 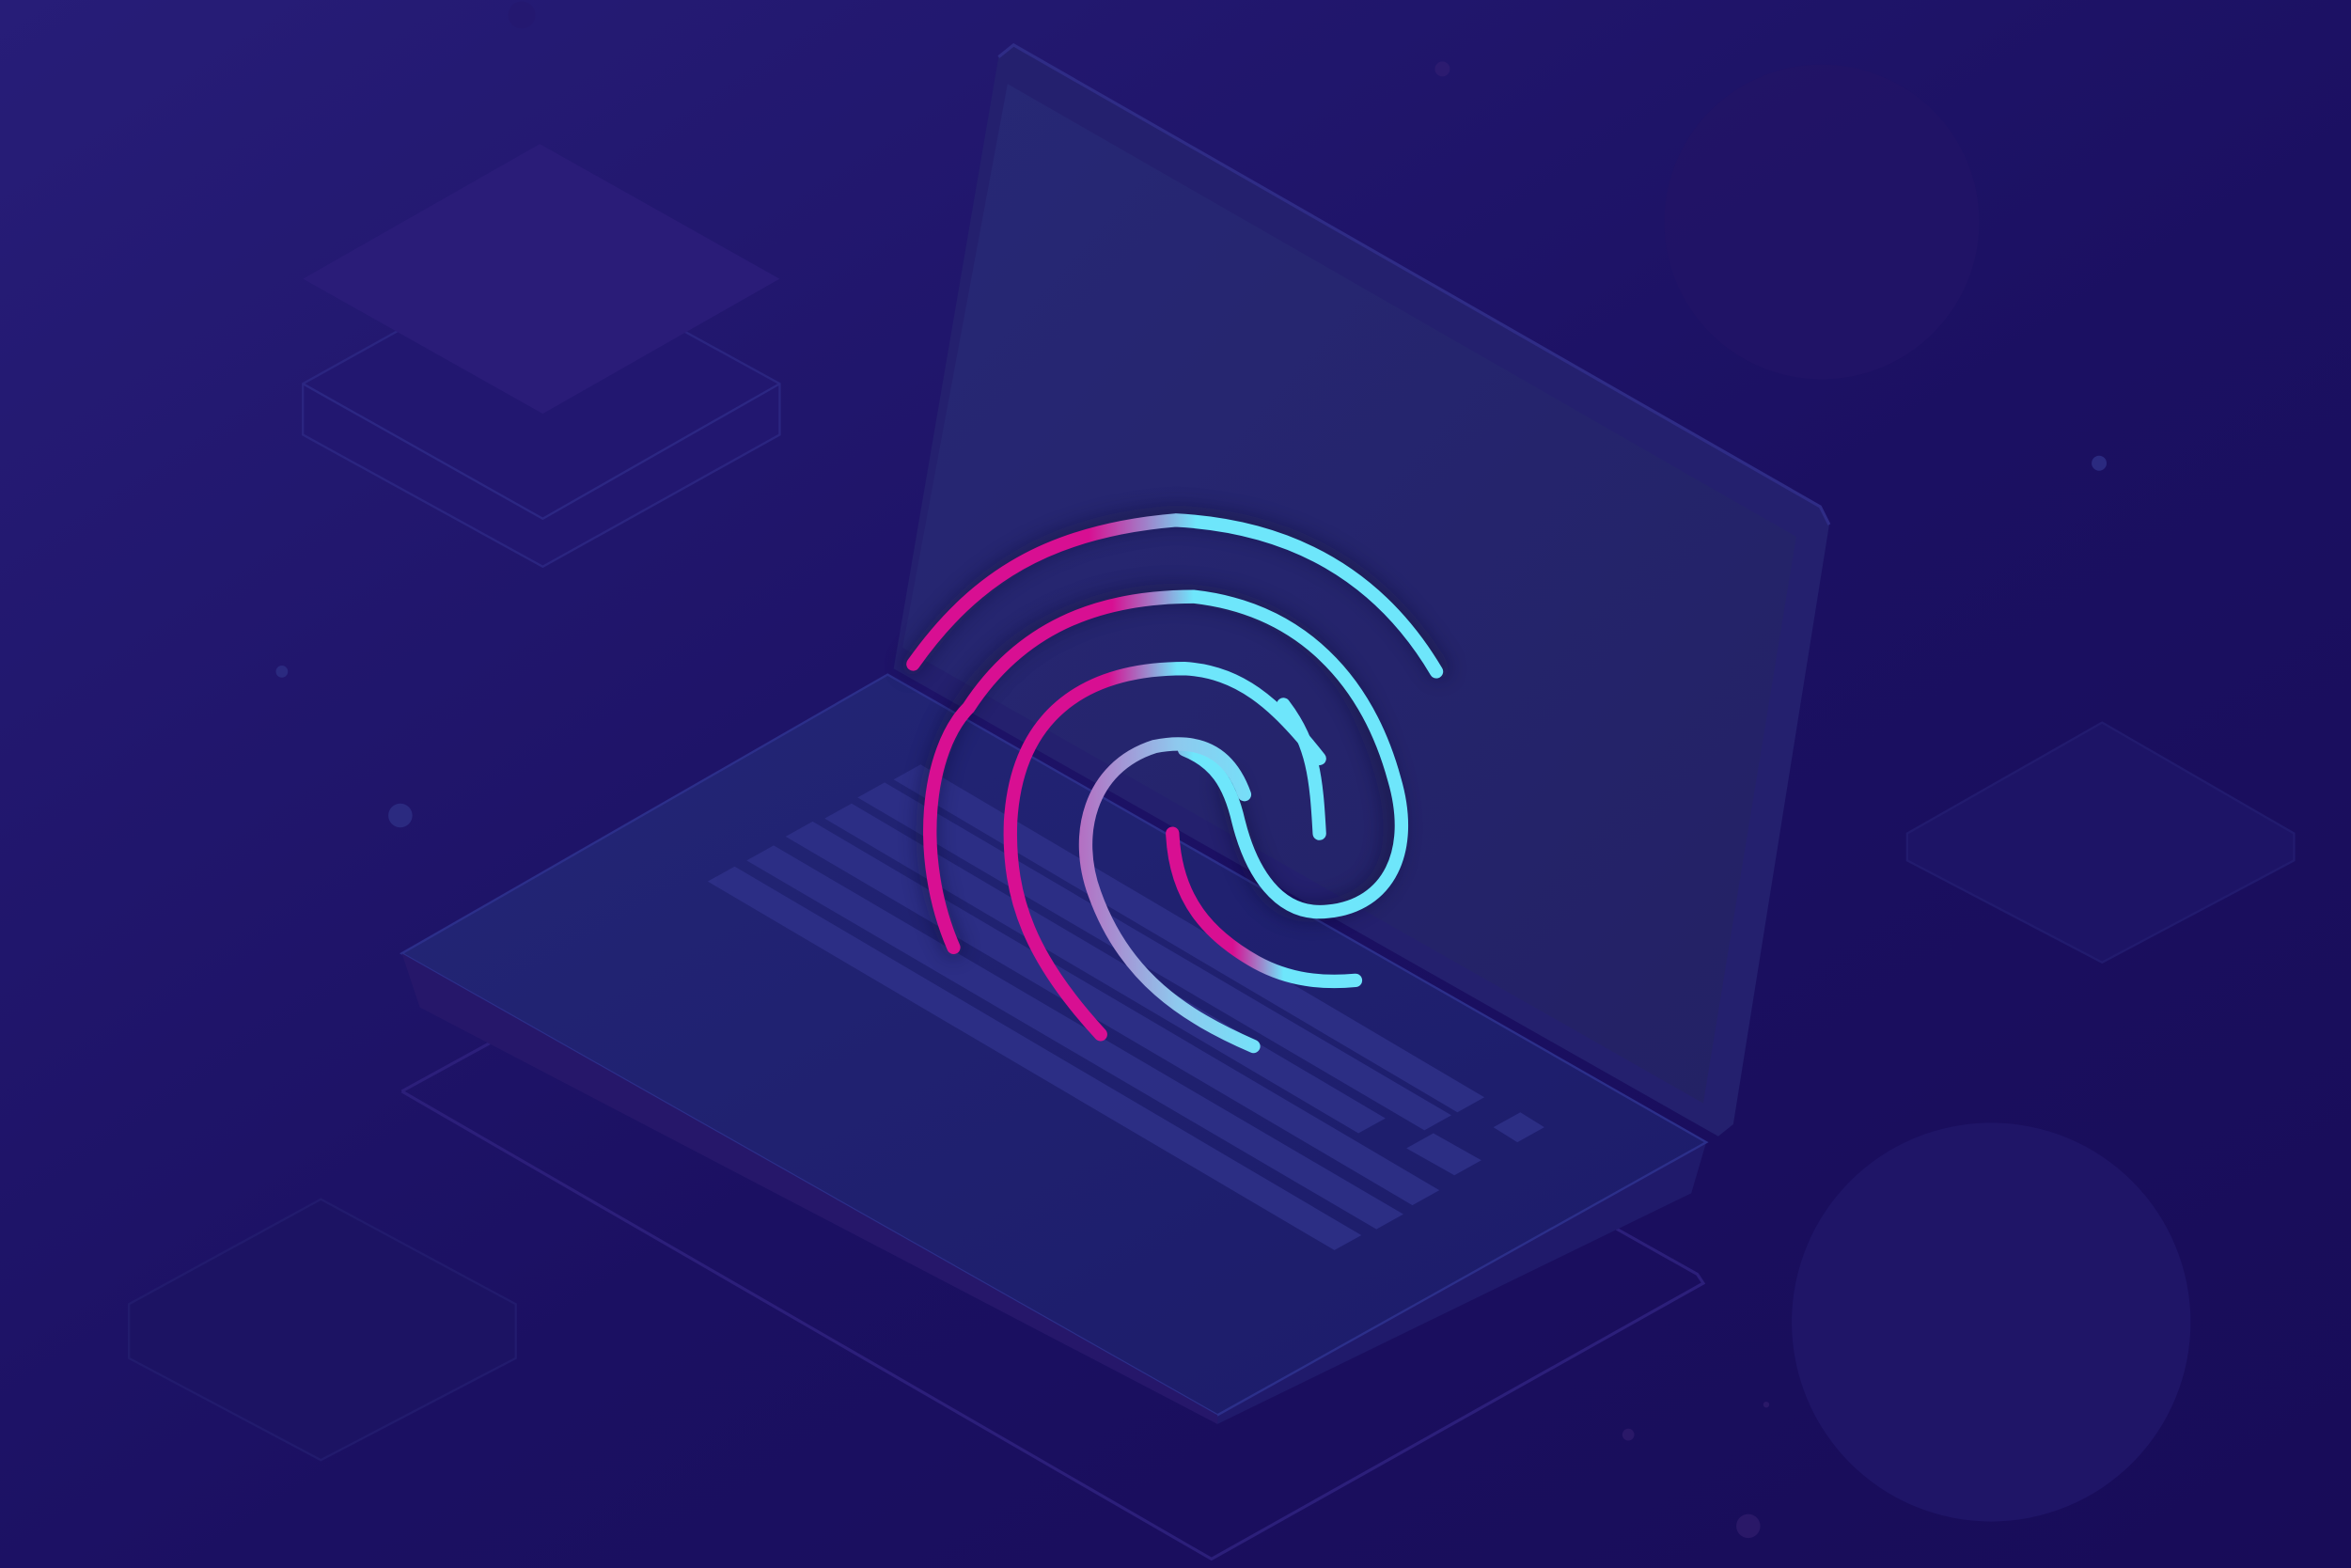 What do you see at coordinates (1991, 1322) in the screenshot?
I see `decor-circle-large` at bounding box center [1991, 1322].